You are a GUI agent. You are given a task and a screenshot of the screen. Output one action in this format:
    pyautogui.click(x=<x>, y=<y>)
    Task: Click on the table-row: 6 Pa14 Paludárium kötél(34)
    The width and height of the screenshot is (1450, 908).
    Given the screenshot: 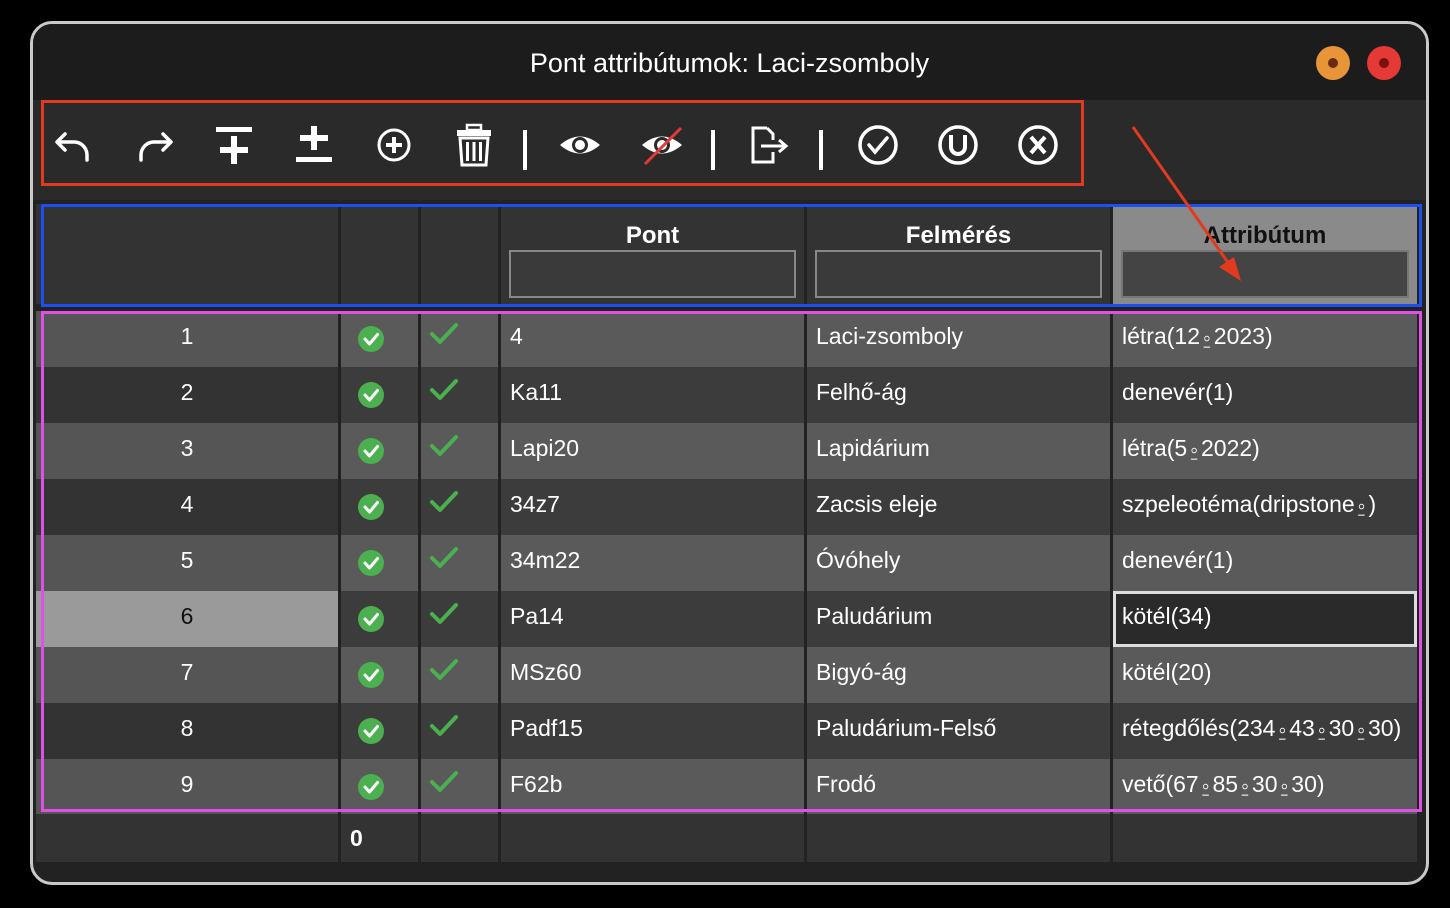 What is the action you would take?
    pyautogui.click(x=726, y=619)
    